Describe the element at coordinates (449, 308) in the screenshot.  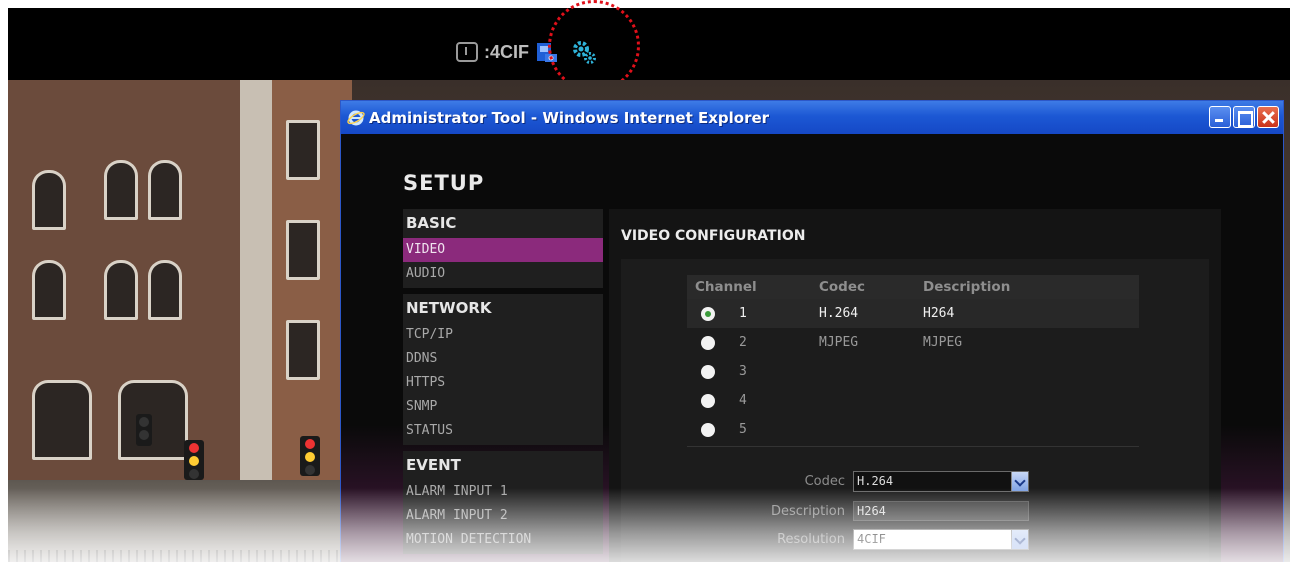
I see `nav-header: NETWORK` at that location.